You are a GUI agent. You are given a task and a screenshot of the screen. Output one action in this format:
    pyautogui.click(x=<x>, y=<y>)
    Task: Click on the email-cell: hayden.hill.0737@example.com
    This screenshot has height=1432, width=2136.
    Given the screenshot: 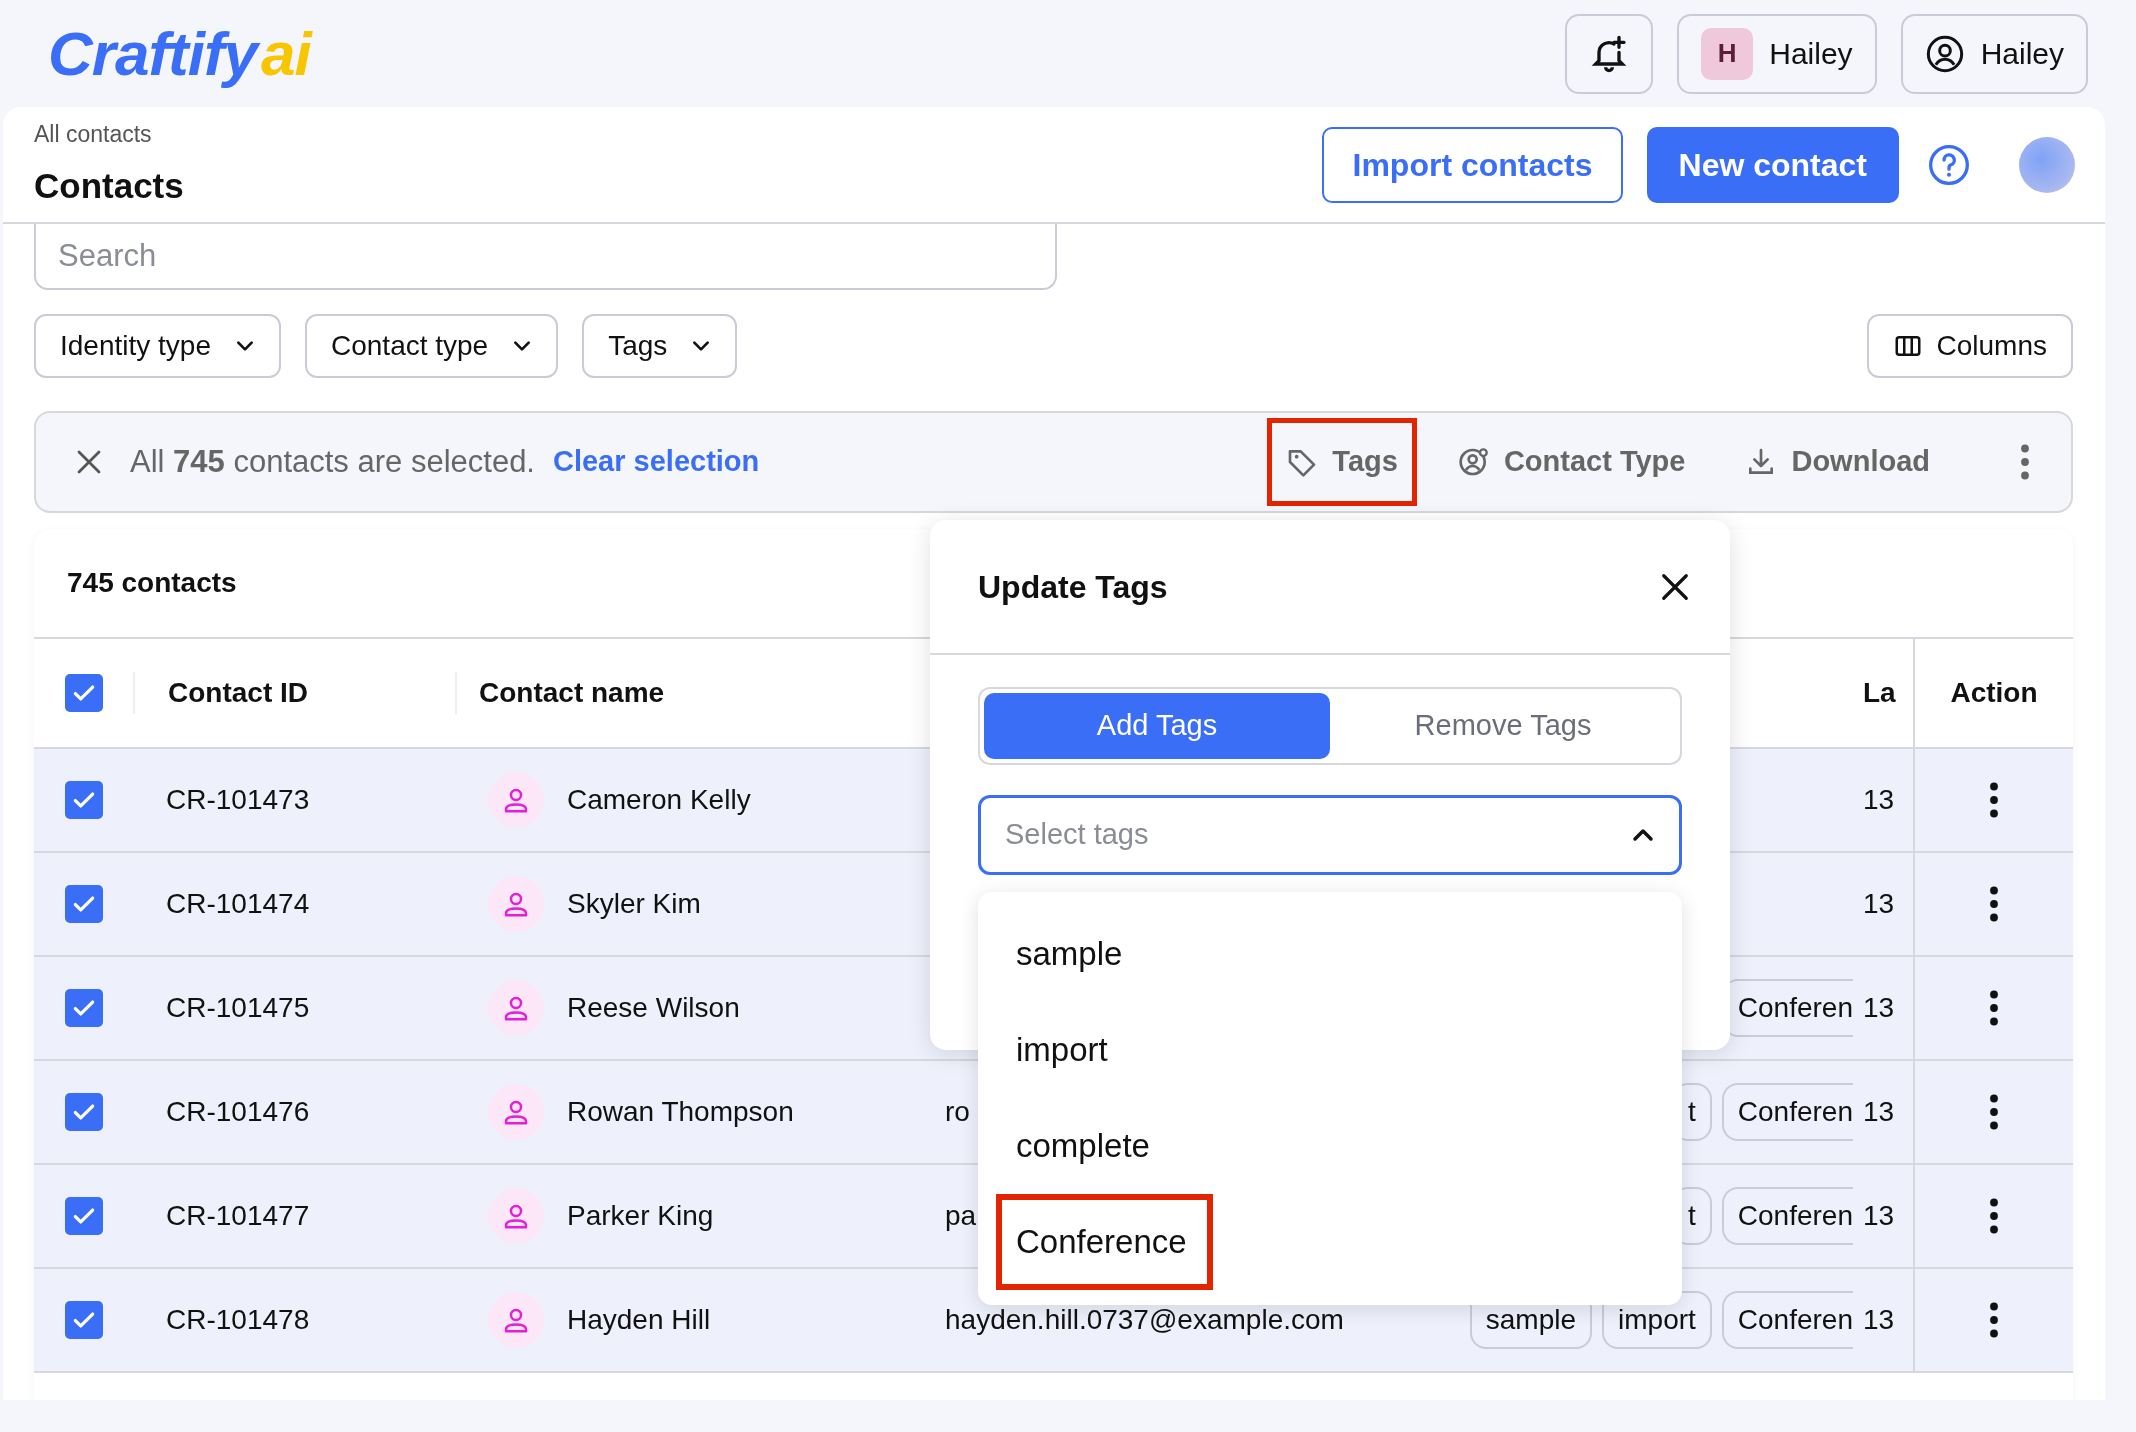 What is the action you would take?
    pyautogui.click(x=1144, y=1319)
    